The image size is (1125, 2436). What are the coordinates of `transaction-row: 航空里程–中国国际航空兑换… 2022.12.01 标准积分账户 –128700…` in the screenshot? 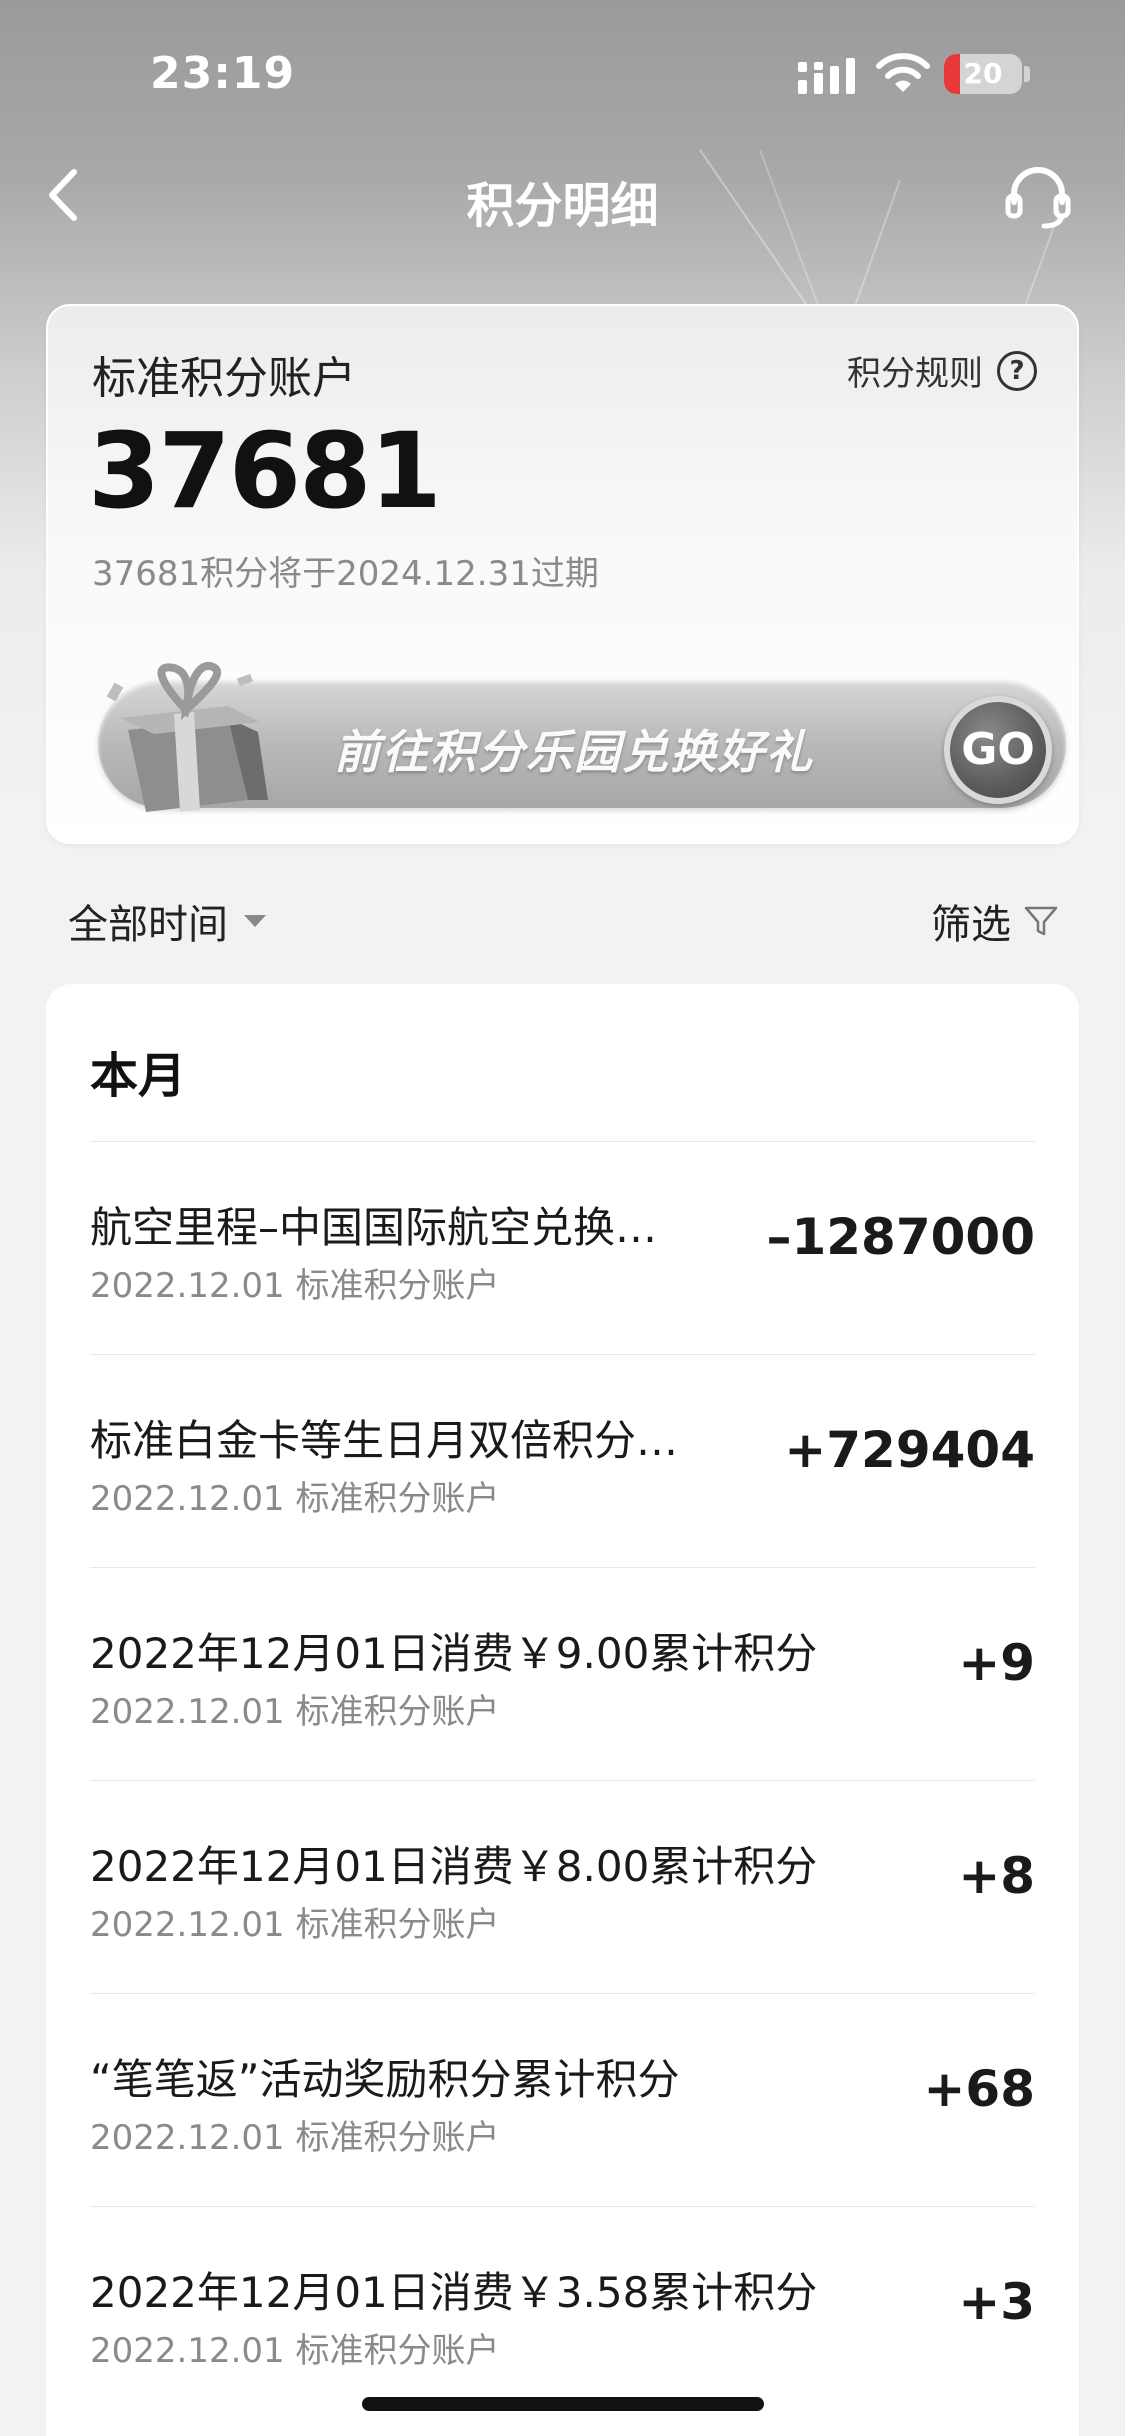 It's located at (562, 1247).